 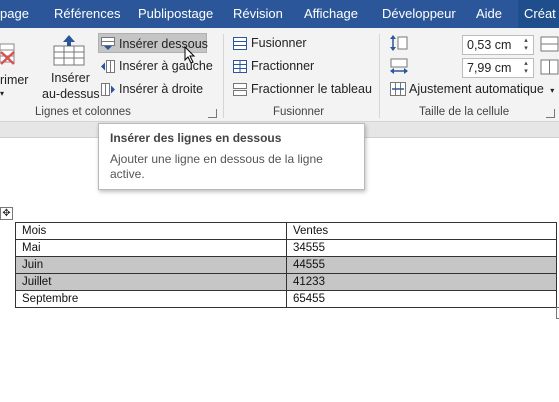 I want to click on table-cell-month: Mai, so click(x=151, y=248).